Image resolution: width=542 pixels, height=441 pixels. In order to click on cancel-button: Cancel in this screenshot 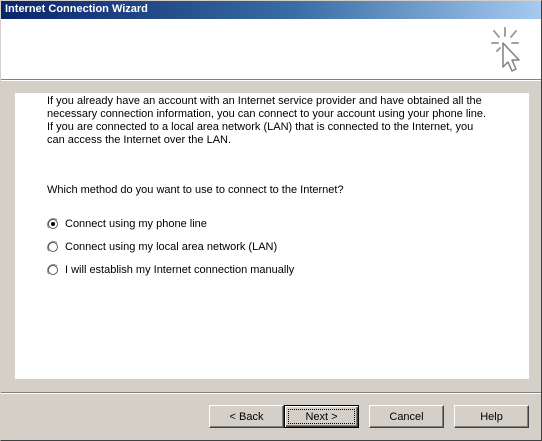, I will do `click(406, 416)`.